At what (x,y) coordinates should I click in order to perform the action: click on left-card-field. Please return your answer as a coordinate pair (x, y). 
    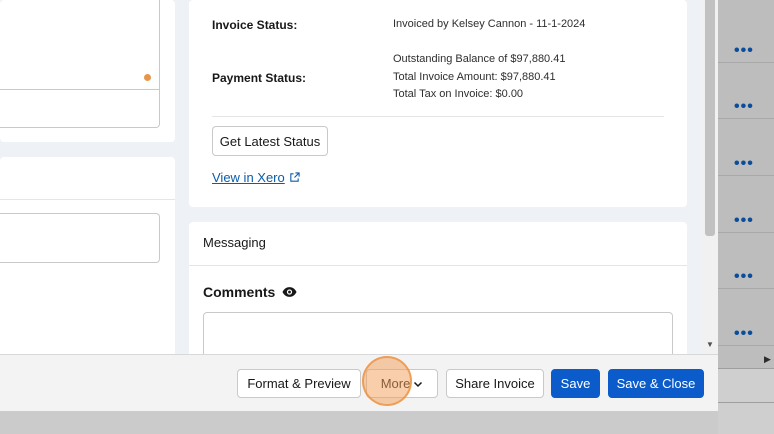
    Looking at the image, I should click on (87, 257).